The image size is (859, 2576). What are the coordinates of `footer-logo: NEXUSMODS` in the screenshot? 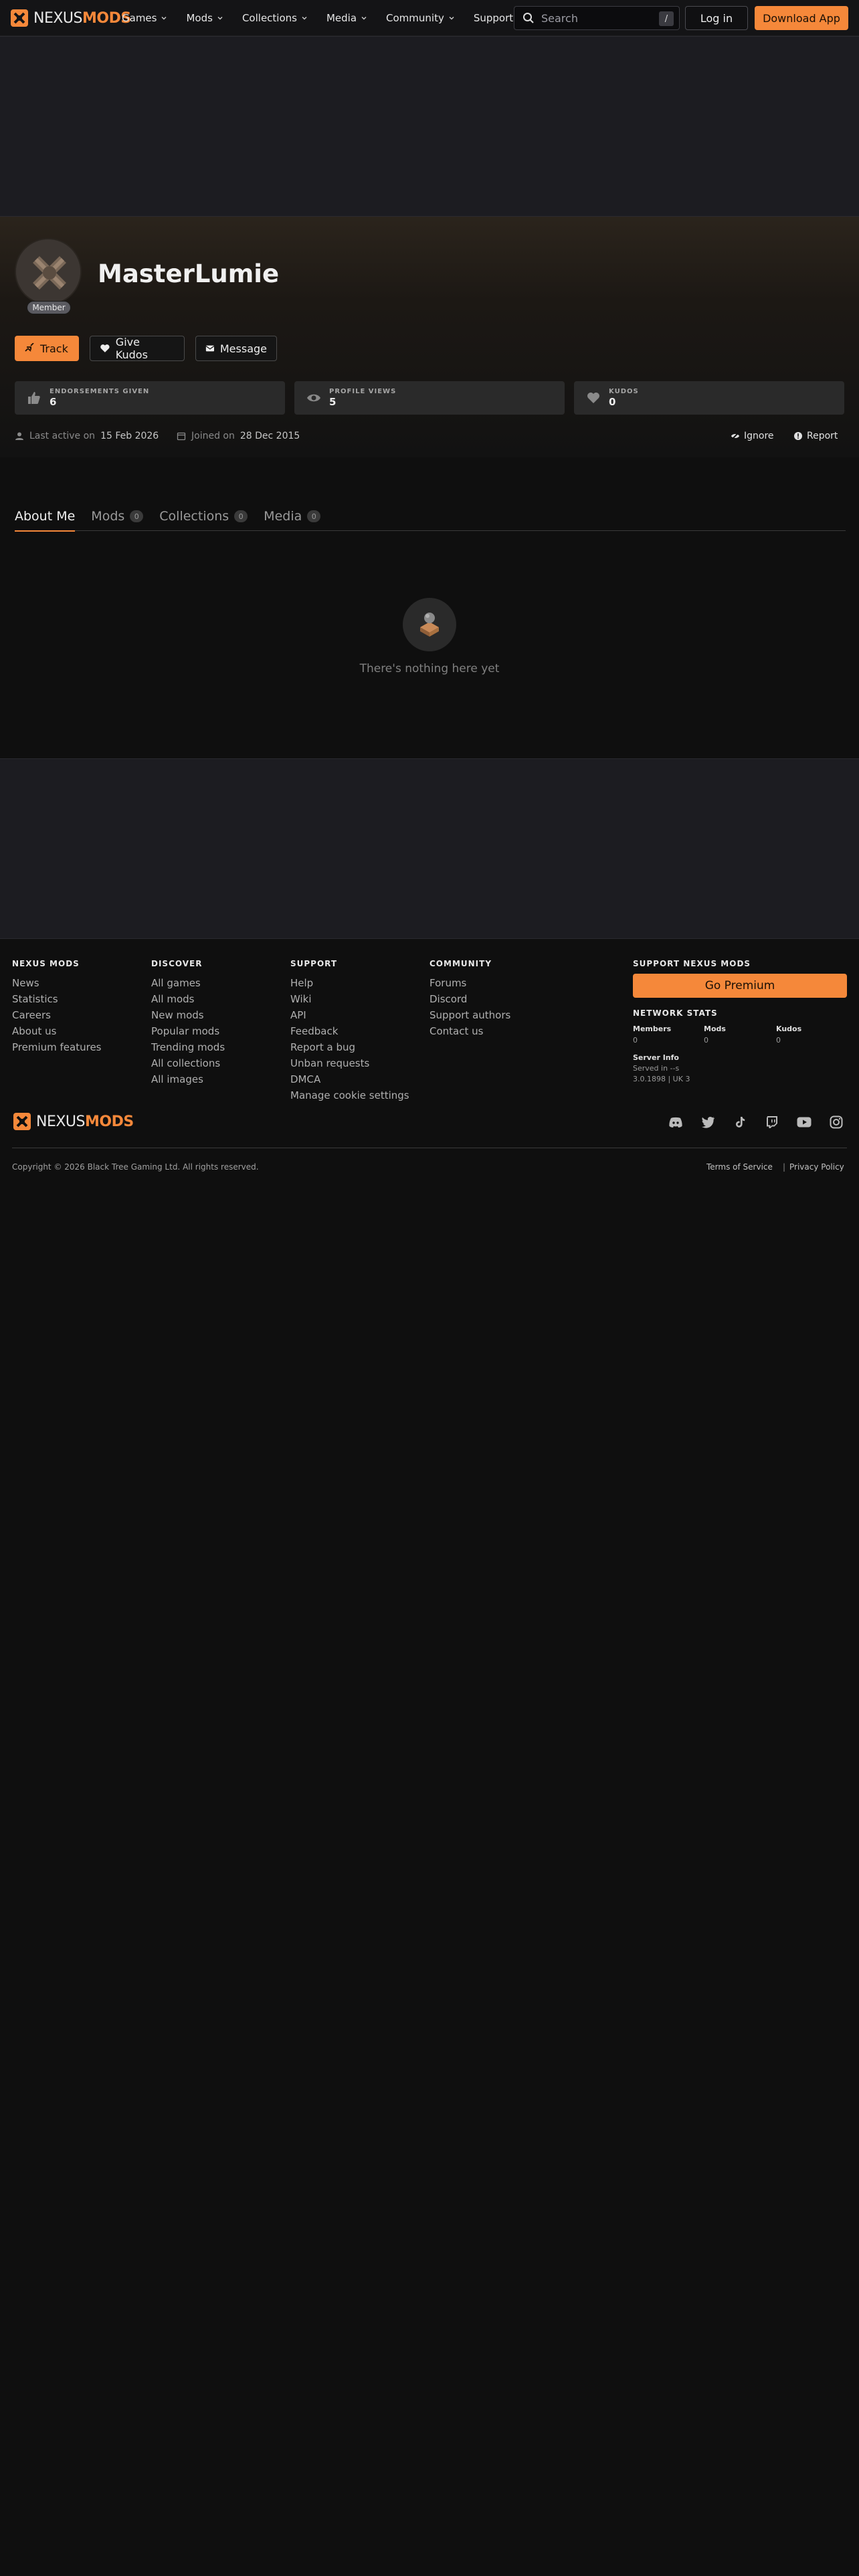 It's located at (73, 1121).